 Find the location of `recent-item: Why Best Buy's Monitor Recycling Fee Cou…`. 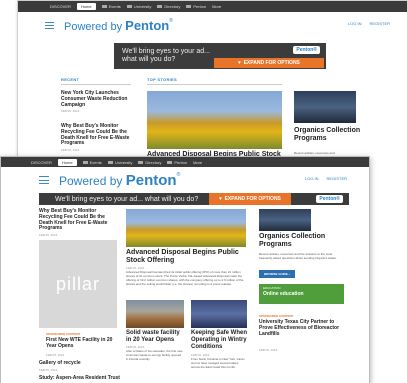

recent-item: Why Best Buy's Monitor Recycling Fee Cou… is located at coordinates (98, 137).